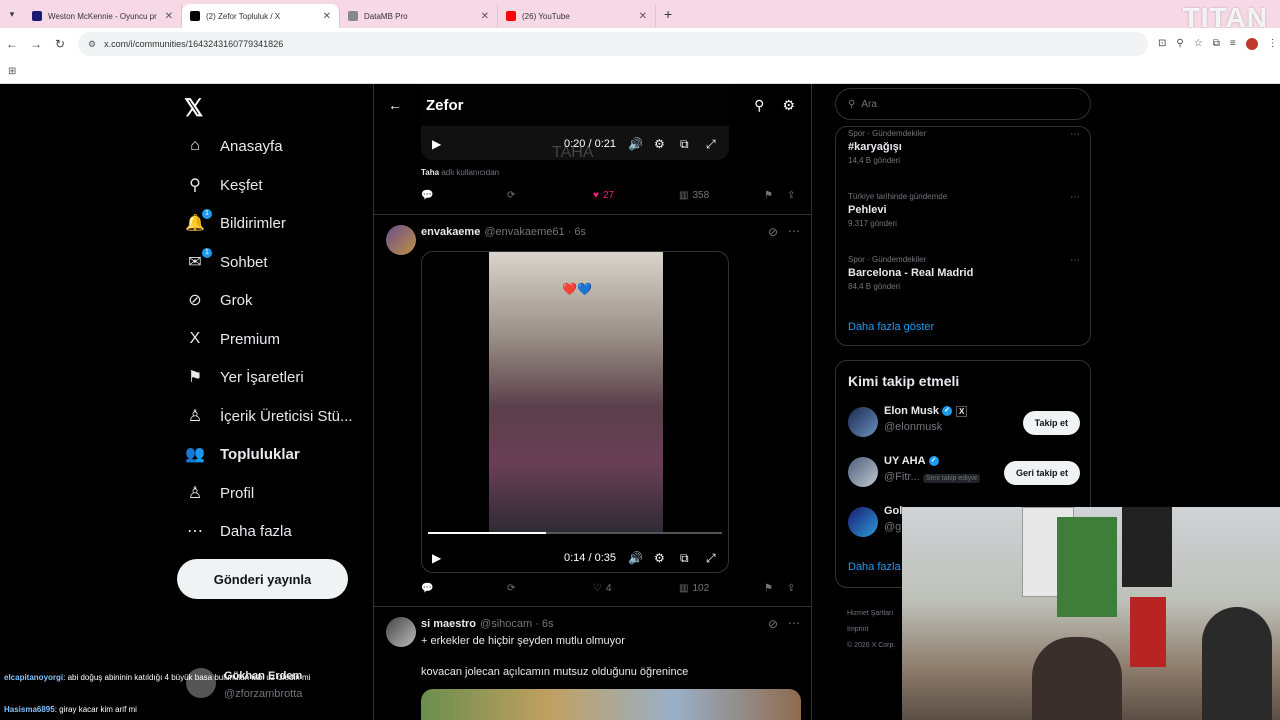 This screenshot has width=1280, height=720. What do you see at coordinates (193, 108) in the screenshot?
I see `x-logo-icon: 𝕏` at bounding box center [193, 108].